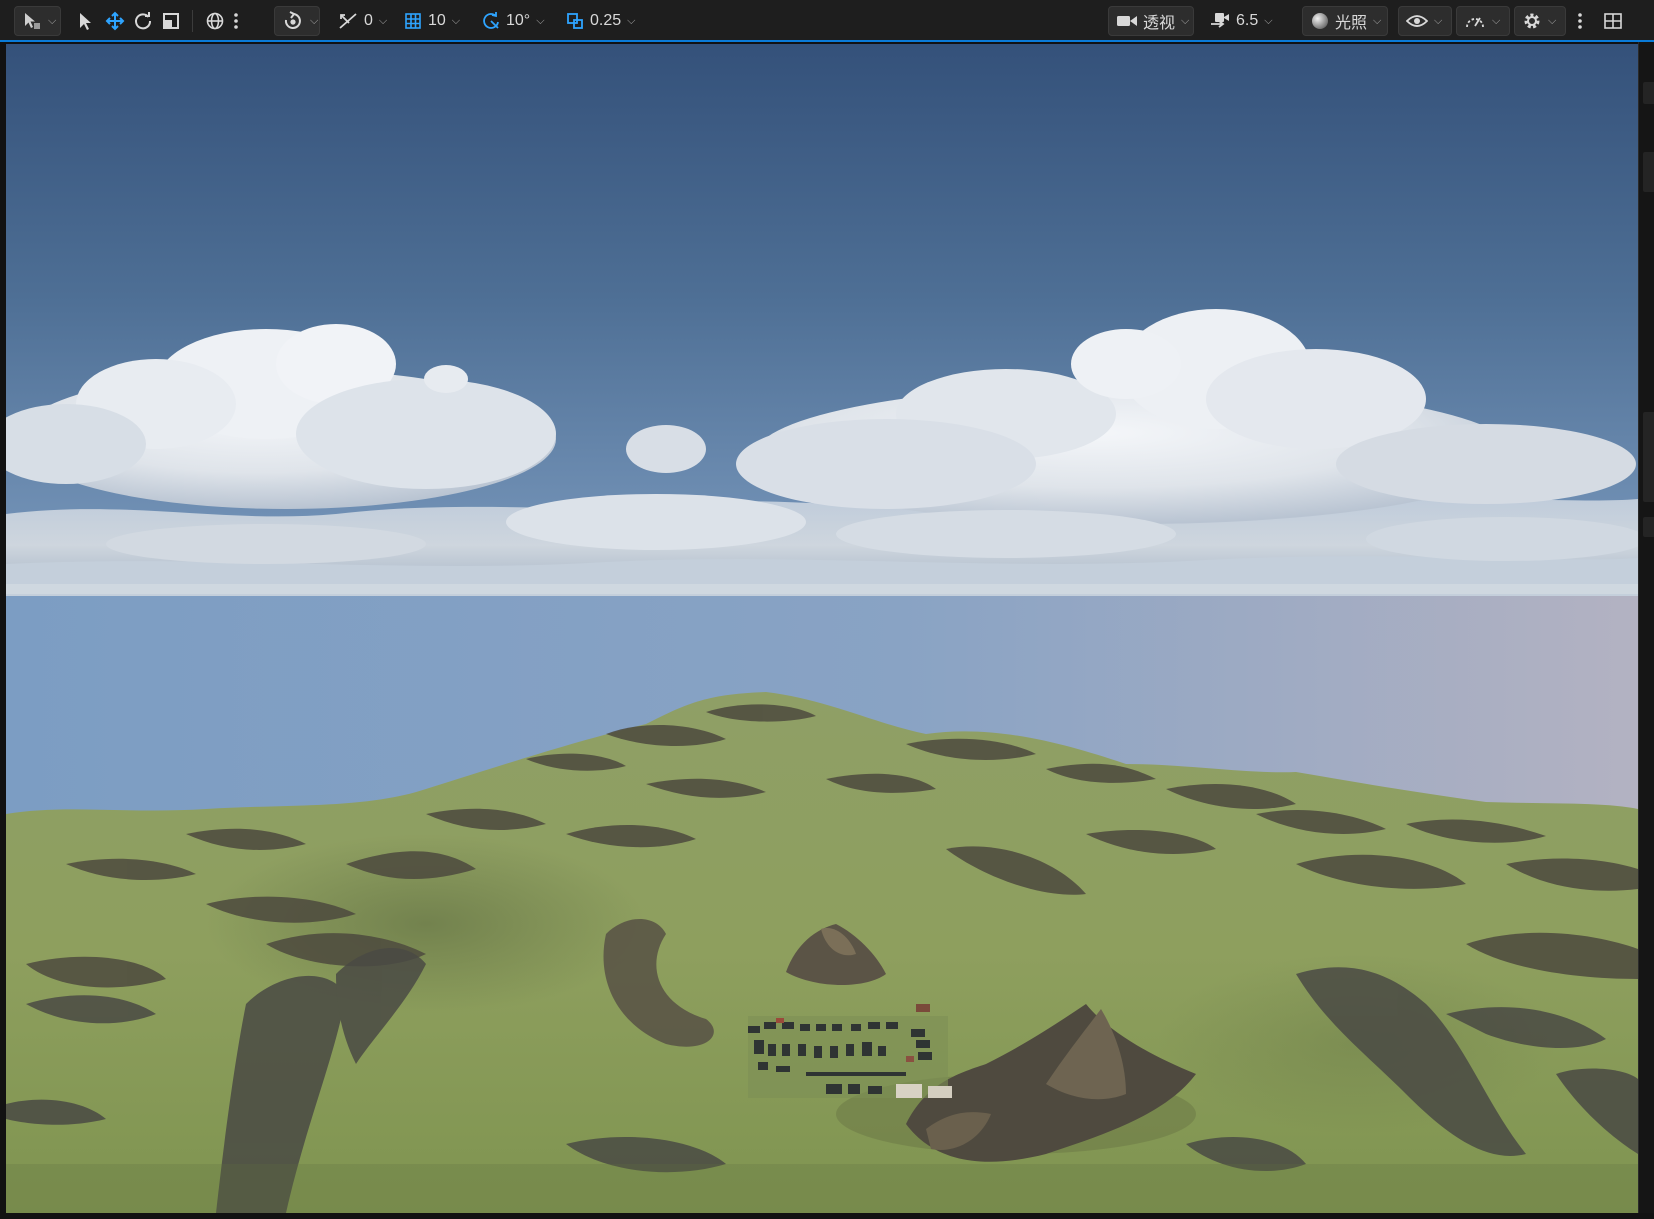  I want to click on camera-speed-value: 6.5, so click(1247, 20).